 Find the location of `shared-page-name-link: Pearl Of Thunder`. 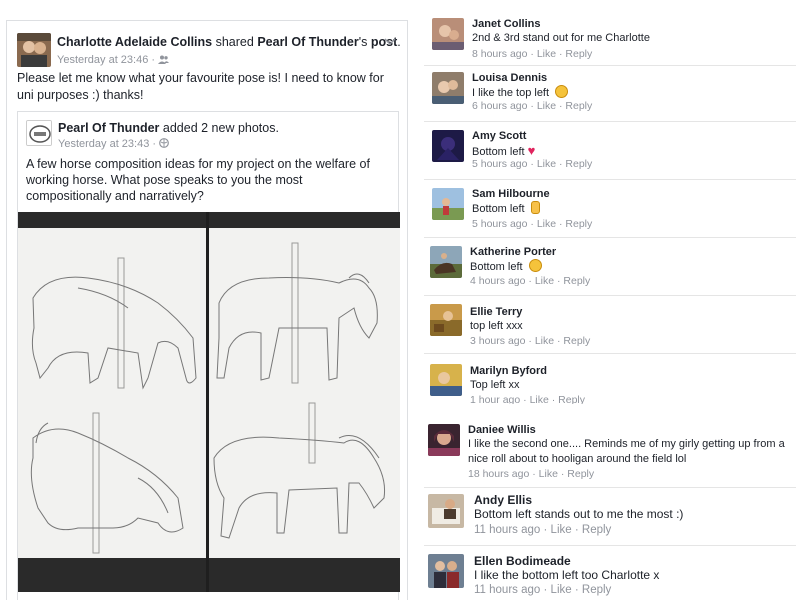

shared-page-name-link: Pearl Of Thunder is located at coordinates (108, 128).